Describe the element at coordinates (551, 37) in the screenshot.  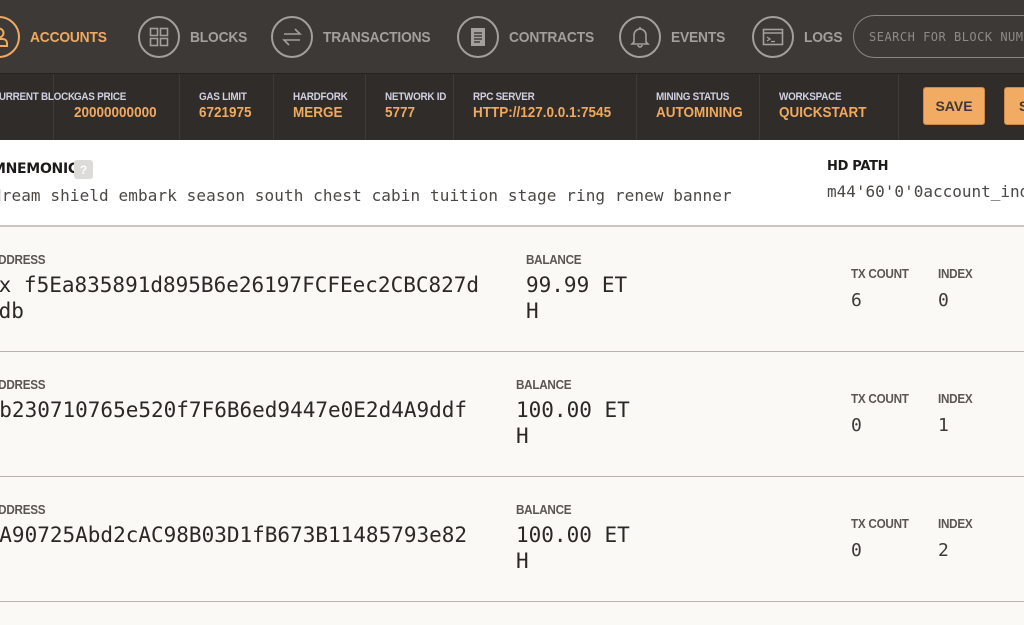
I see `nav-contracts-label: CONTRACTS` at that location.